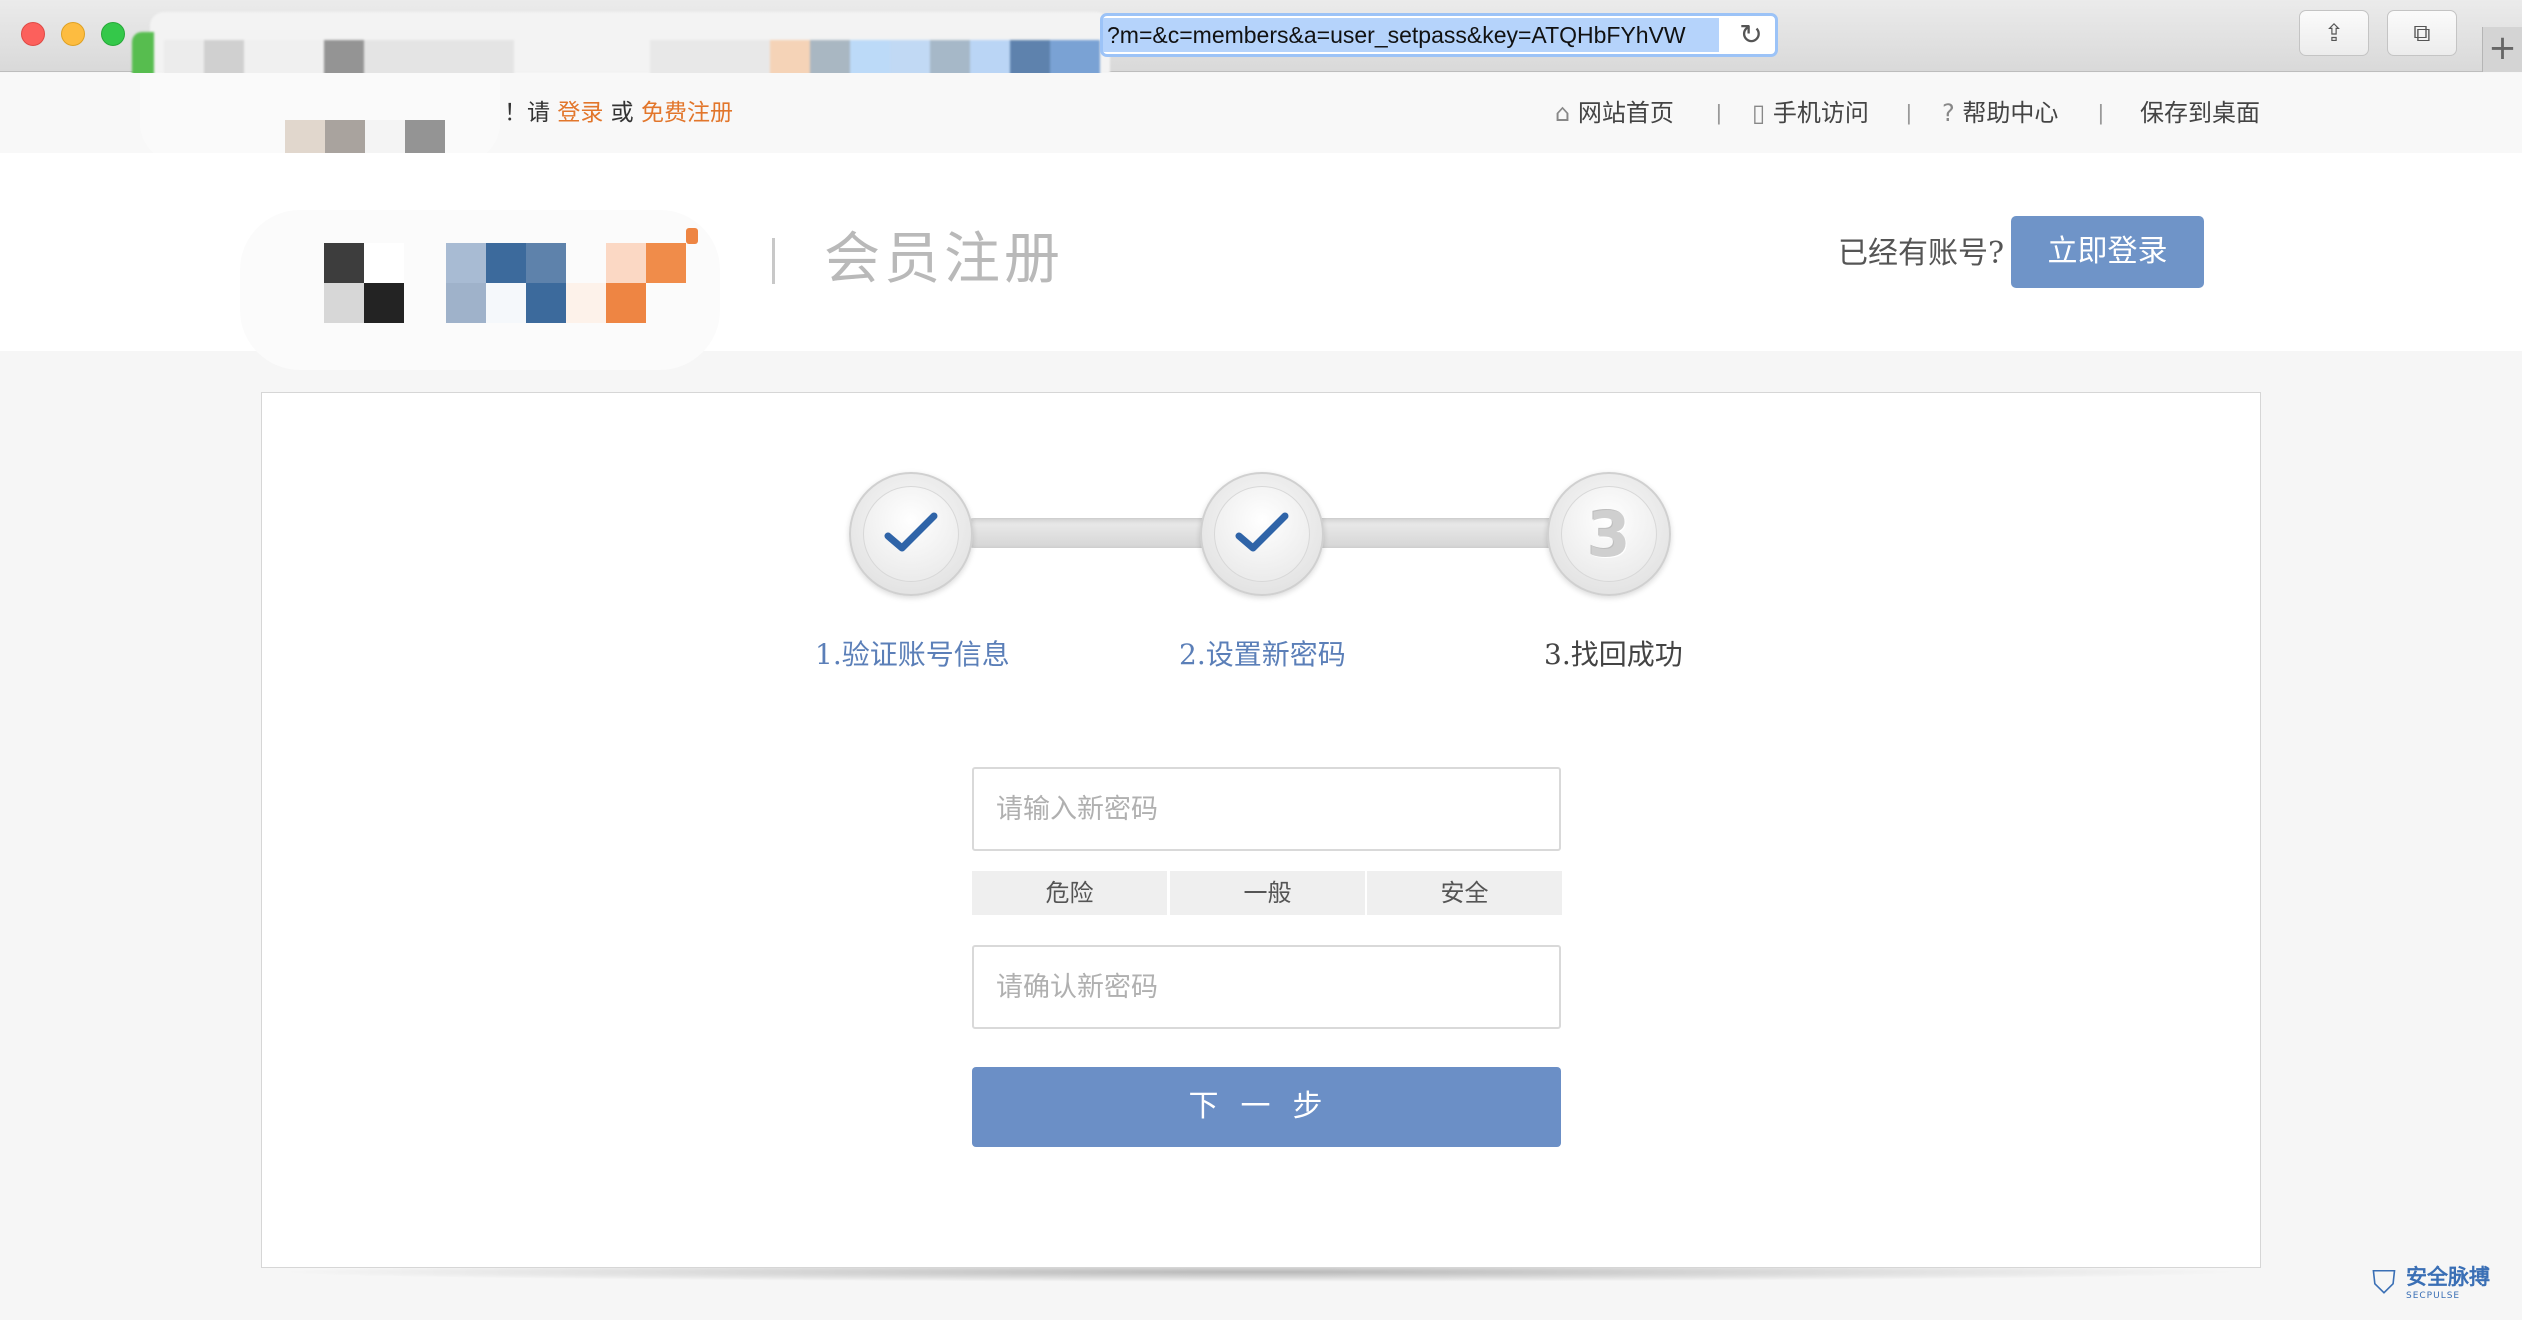  What do you see at coordinates (113, 34) in the screenshot?
I see `zoom-window-button` at bounding box center [113, 34].